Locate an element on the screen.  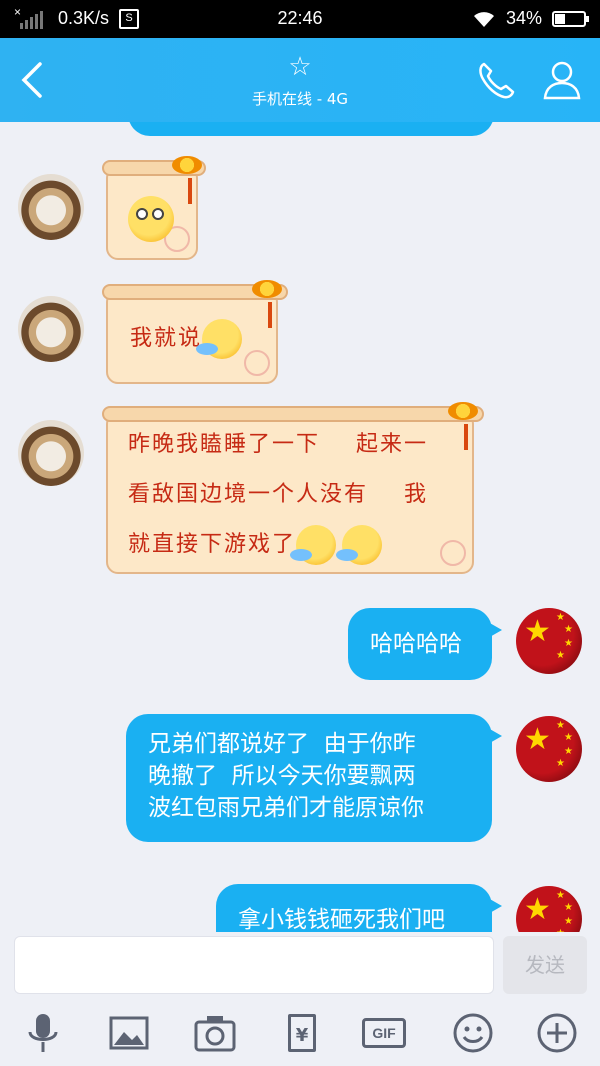
message-bubble: 昨晚我瞌睡了一下 起来一 看敌国边境一个人没有 我 就直接下游戏了 is located at coordinates (293, 488).